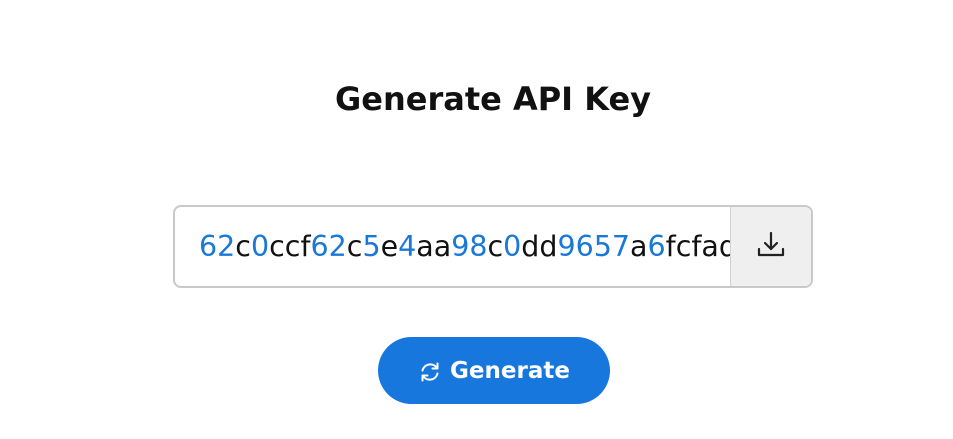 The width and height of the screenshot is (953, 439). I want to click on generate-button-label: Generate, so click(510, 370).